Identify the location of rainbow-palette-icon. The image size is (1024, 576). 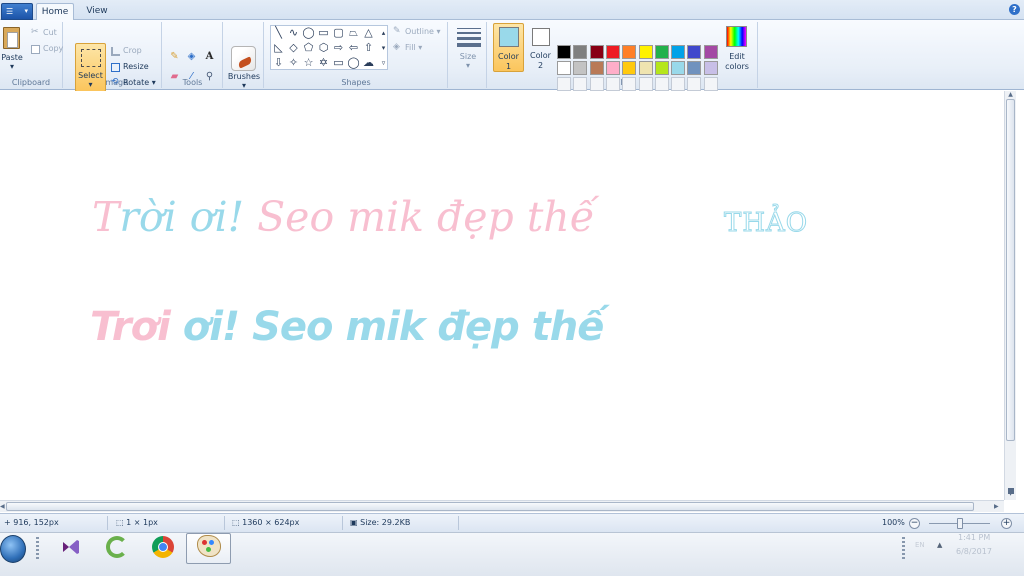
(736, 36).